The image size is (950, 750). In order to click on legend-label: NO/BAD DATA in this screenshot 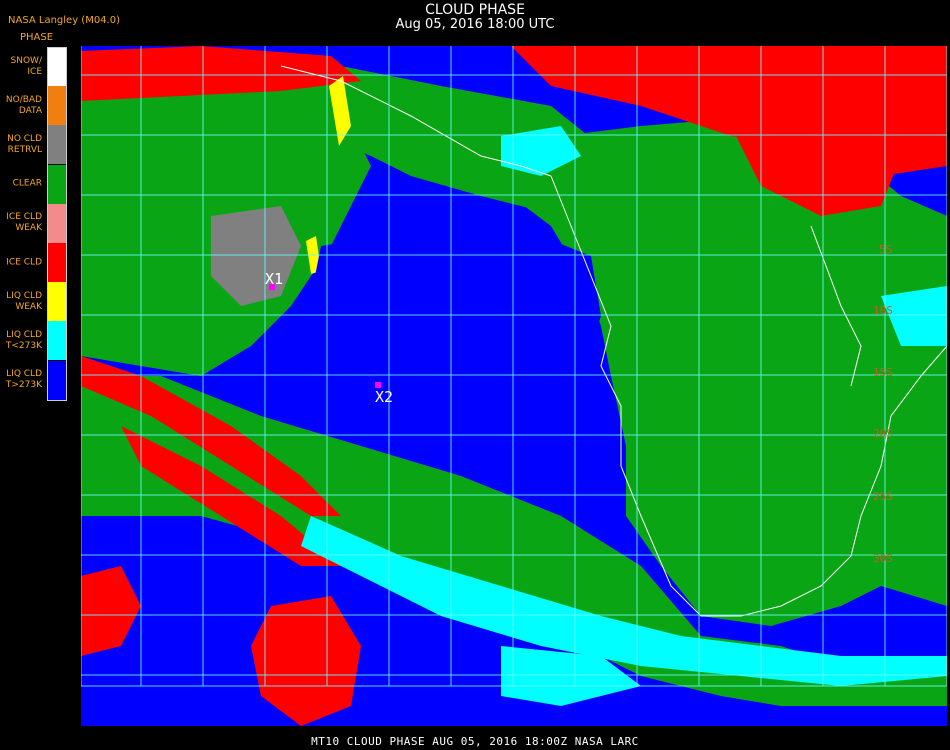, I will do `click(23, 105)`.